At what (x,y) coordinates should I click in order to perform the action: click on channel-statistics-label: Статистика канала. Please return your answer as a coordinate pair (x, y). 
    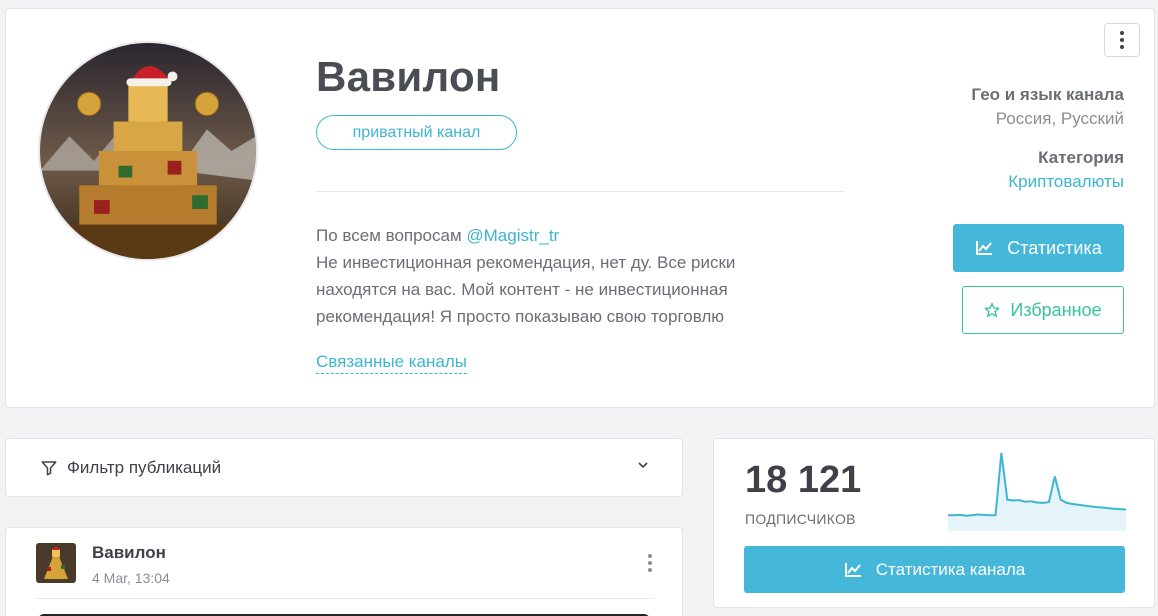
    Looking at the image, I should click on (950, 569).